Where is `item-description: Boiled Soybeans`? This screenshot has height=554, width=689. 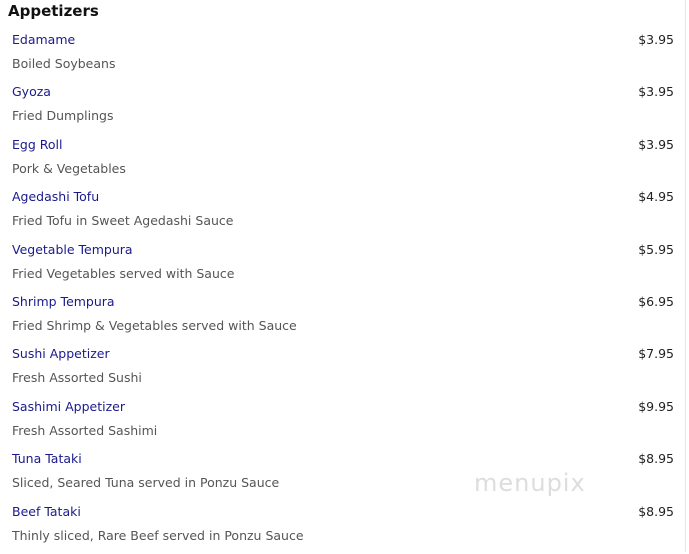 item-description: Boiled Soybeans is located at coordinates (64, 63).